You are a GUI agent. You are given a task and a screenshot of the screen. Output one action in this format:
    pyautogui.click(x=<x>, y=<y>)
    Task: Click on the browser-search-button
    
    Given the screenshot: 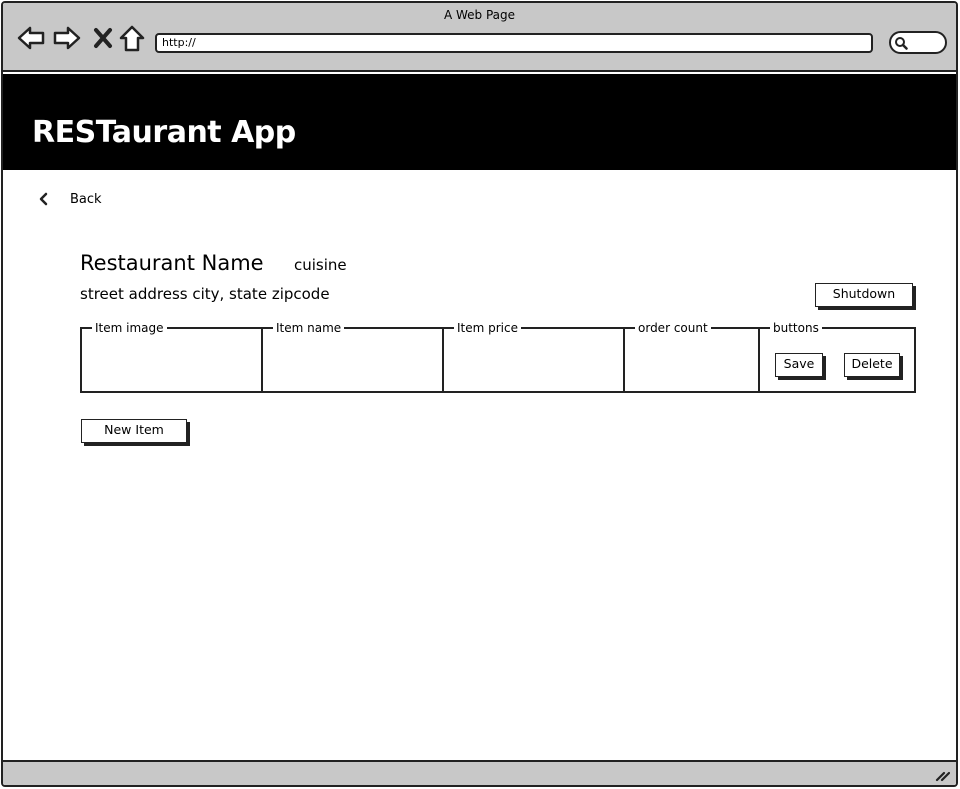 What is the action you would take?
    pyautogui.click(x=918, y=42)
    